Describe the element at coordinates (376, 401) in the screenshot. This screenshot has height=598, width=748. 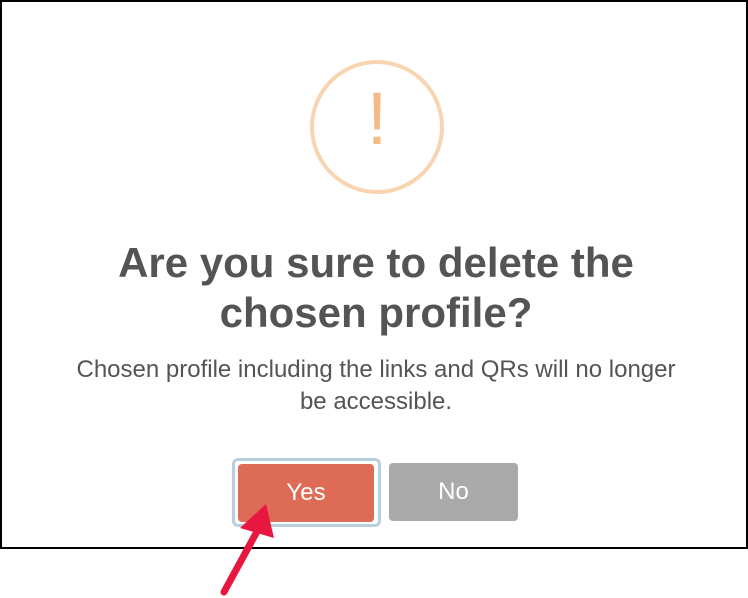
I see `dialog-message-line-2: be accessible.` at that location.